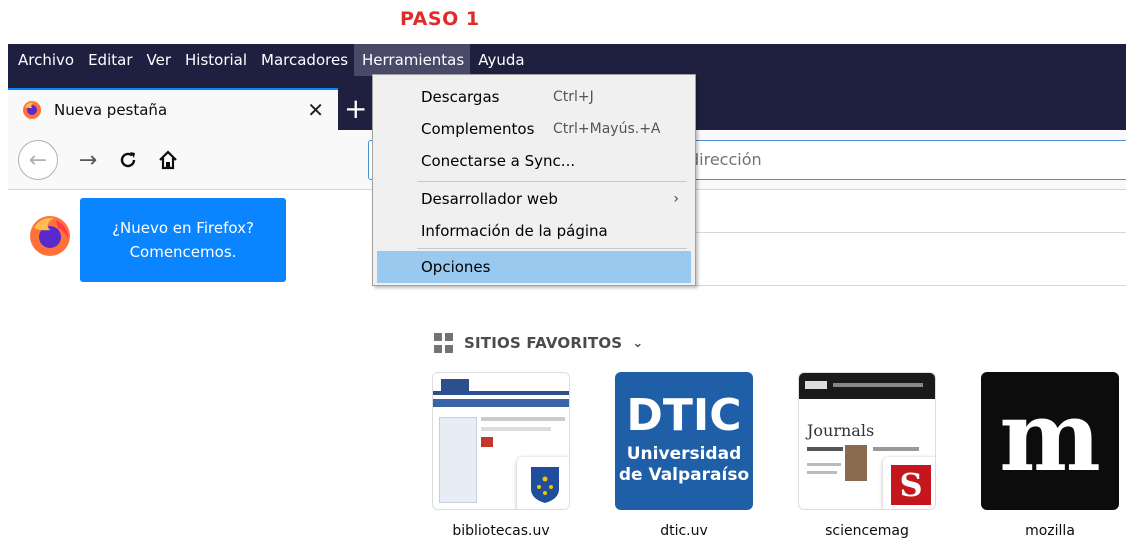  What do you see at coordinates (32, 110) in the screenshot?
I see `firefox-icon` at bounding box center [32, 110].